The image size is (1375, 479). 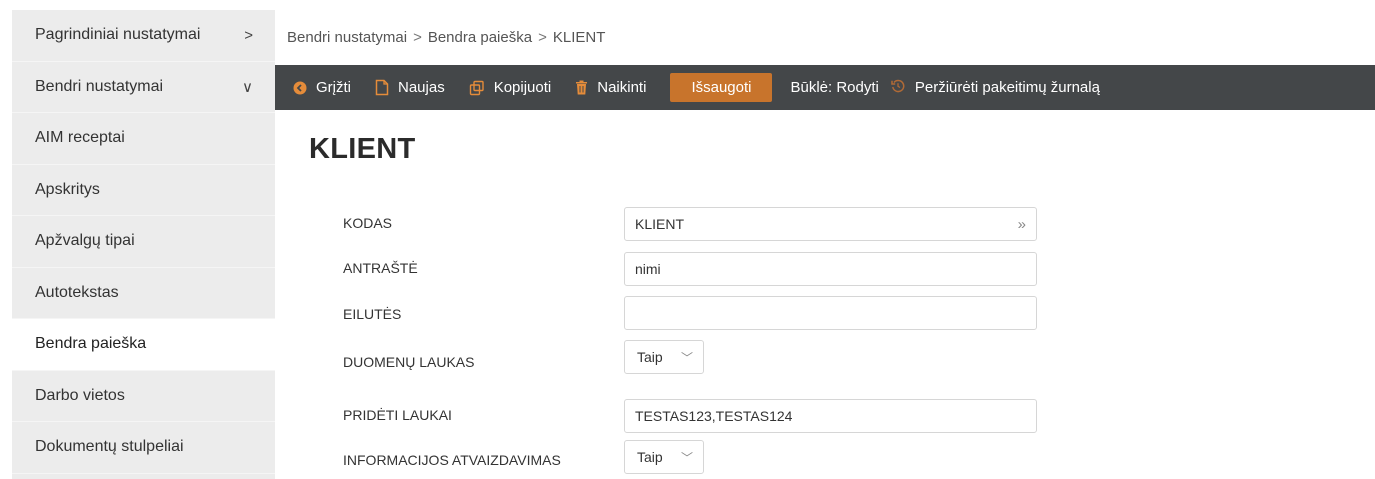 What do you see at coordinates (480, 37) in the screenshot?
I see `breadcrumb-item: Bendra paieška` at bounding box center [480, 37].